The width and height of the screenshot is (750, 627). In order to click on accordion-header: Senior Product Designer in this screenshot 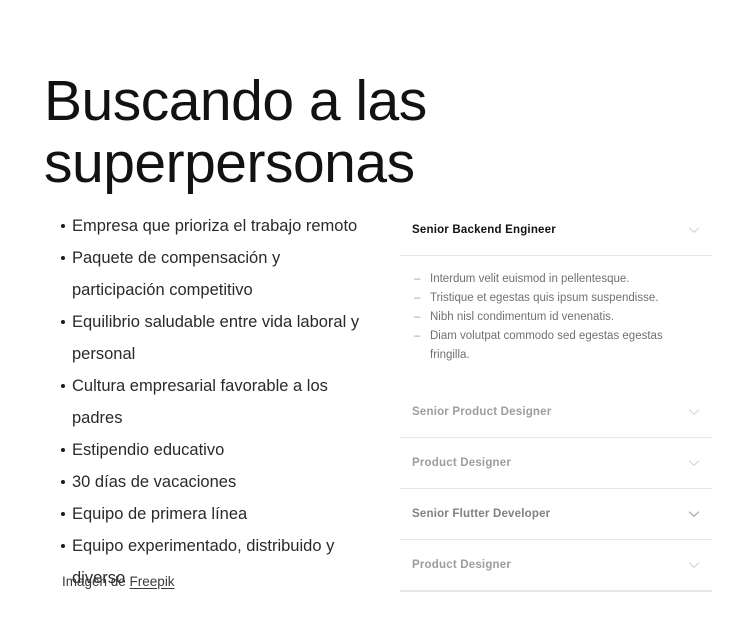, I will do `click(556, 412)`.